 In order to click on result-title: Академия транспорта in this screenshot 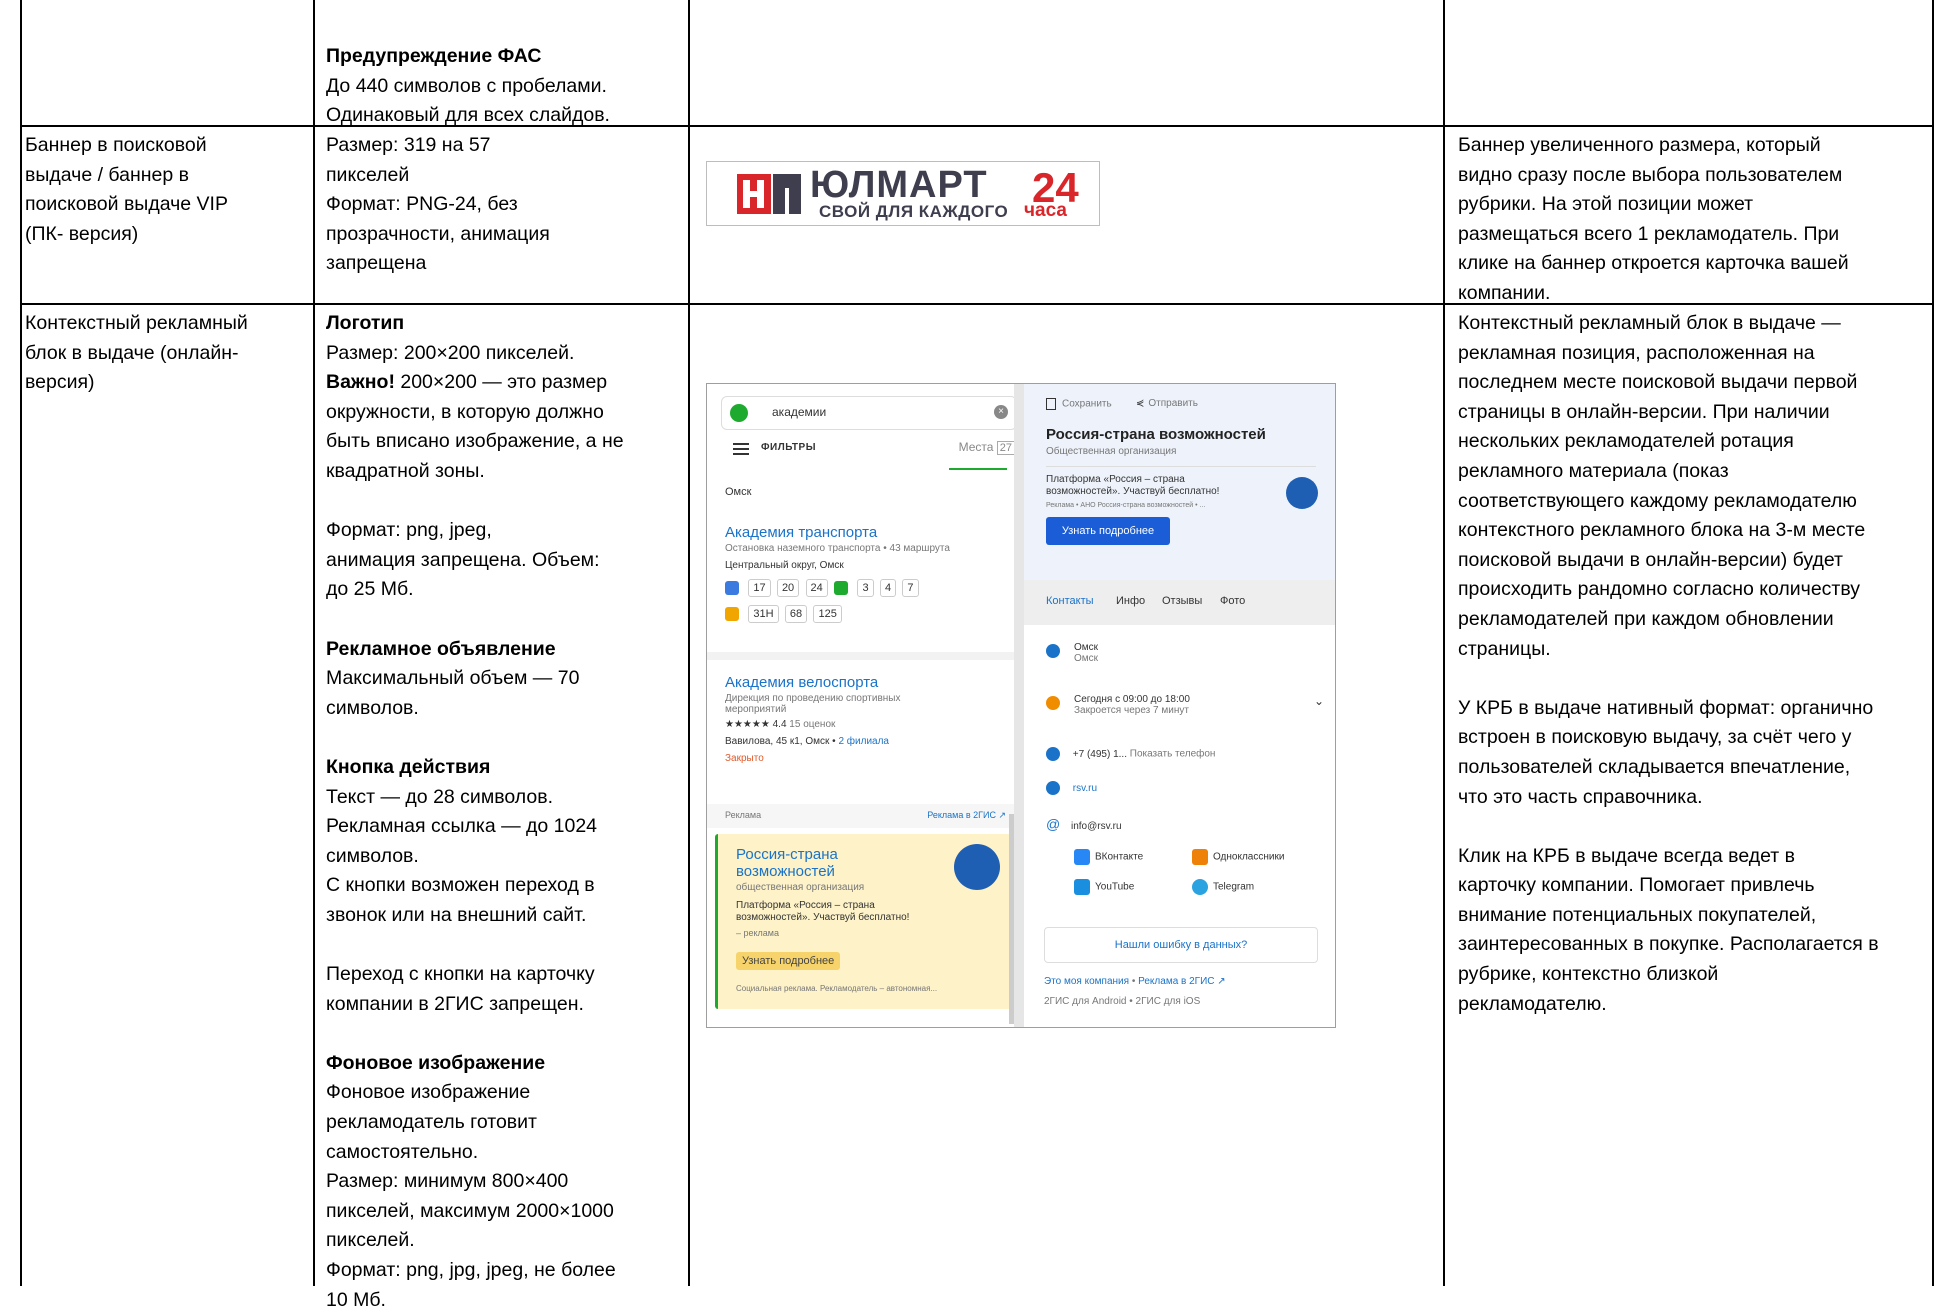, I will do `click(867, 532)`.